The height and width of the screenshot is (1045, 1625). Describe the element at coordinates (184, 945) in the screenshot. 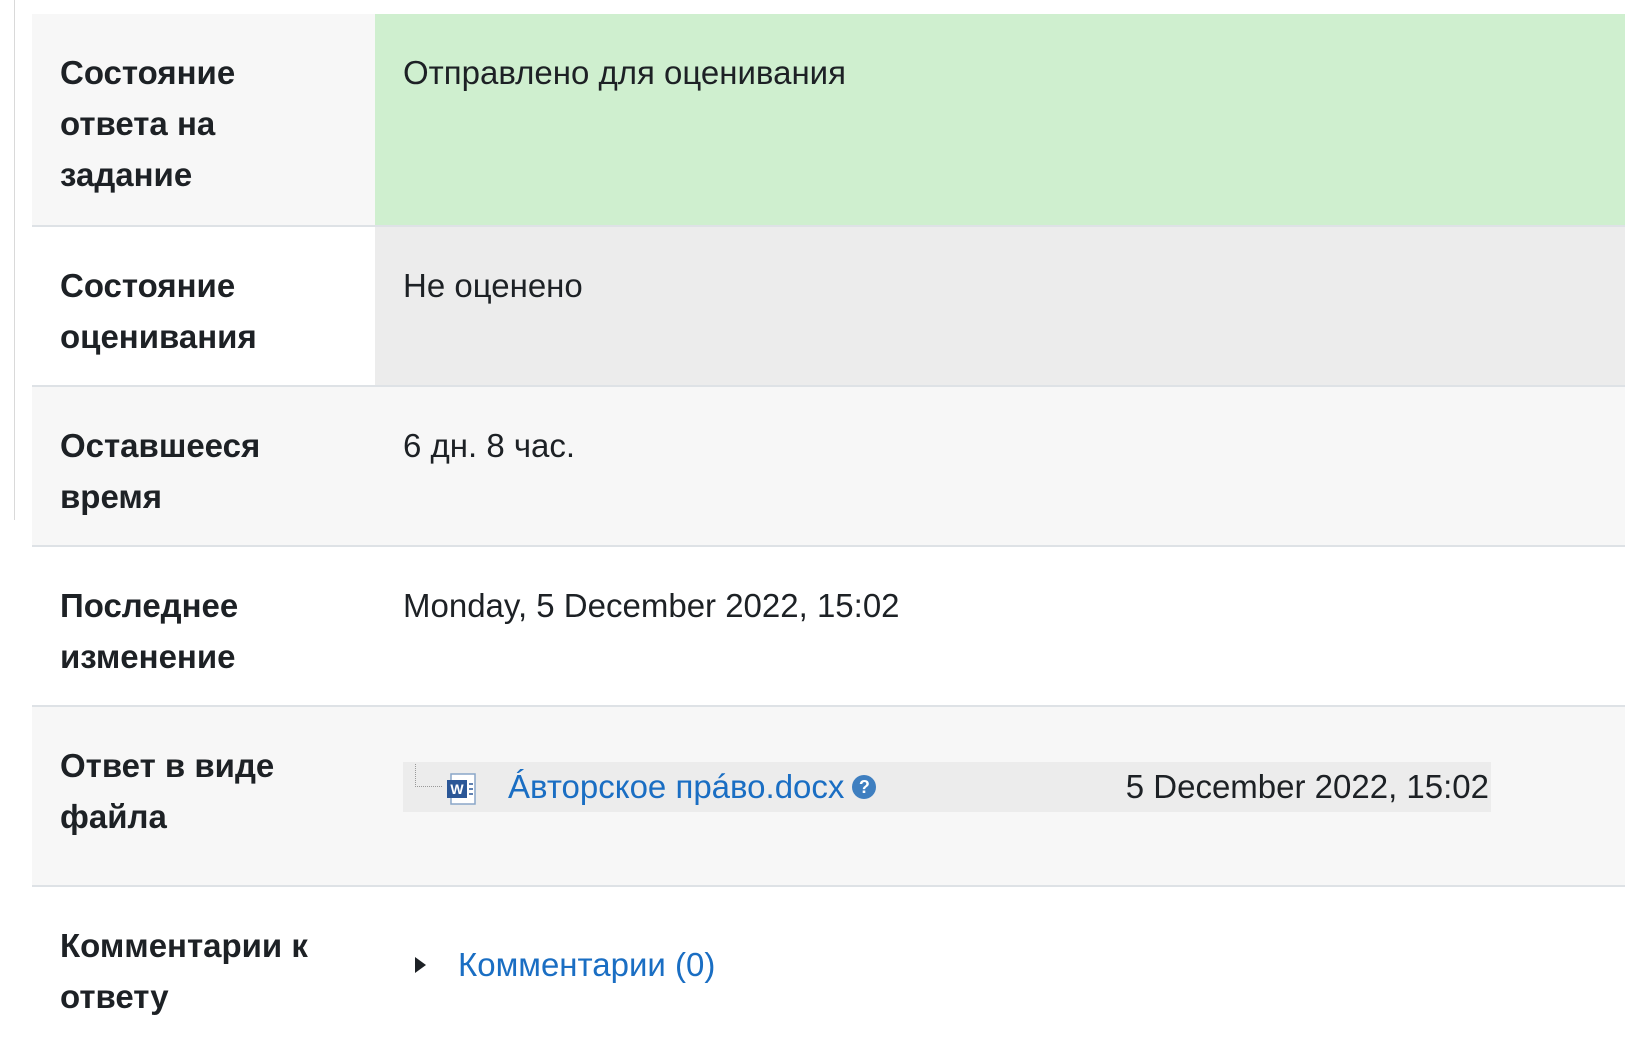

I see `label-line: Комментарии к` at that location.